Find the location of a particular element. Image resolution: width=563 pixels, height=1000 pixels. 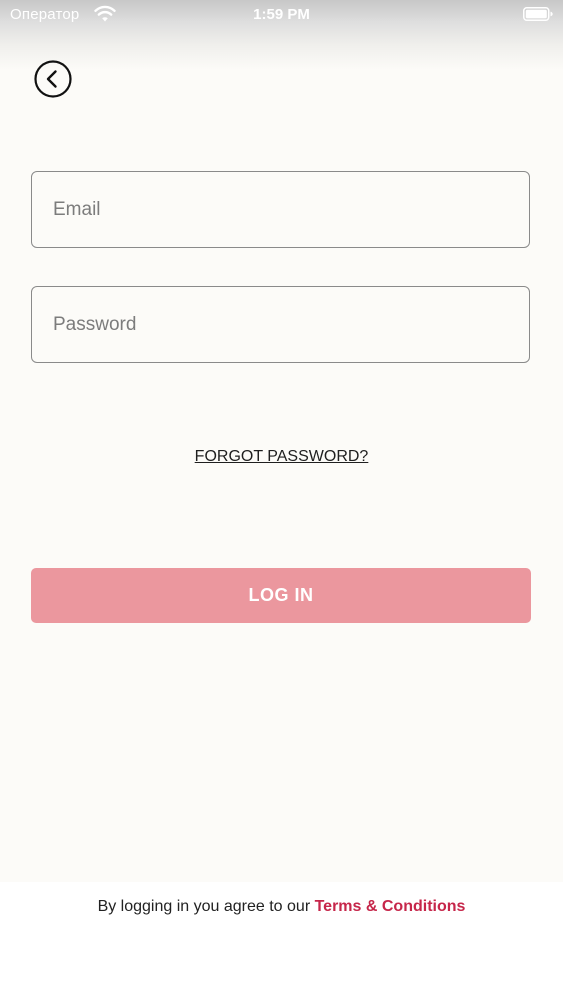

email-field-container is located at coordinates (280, 209).